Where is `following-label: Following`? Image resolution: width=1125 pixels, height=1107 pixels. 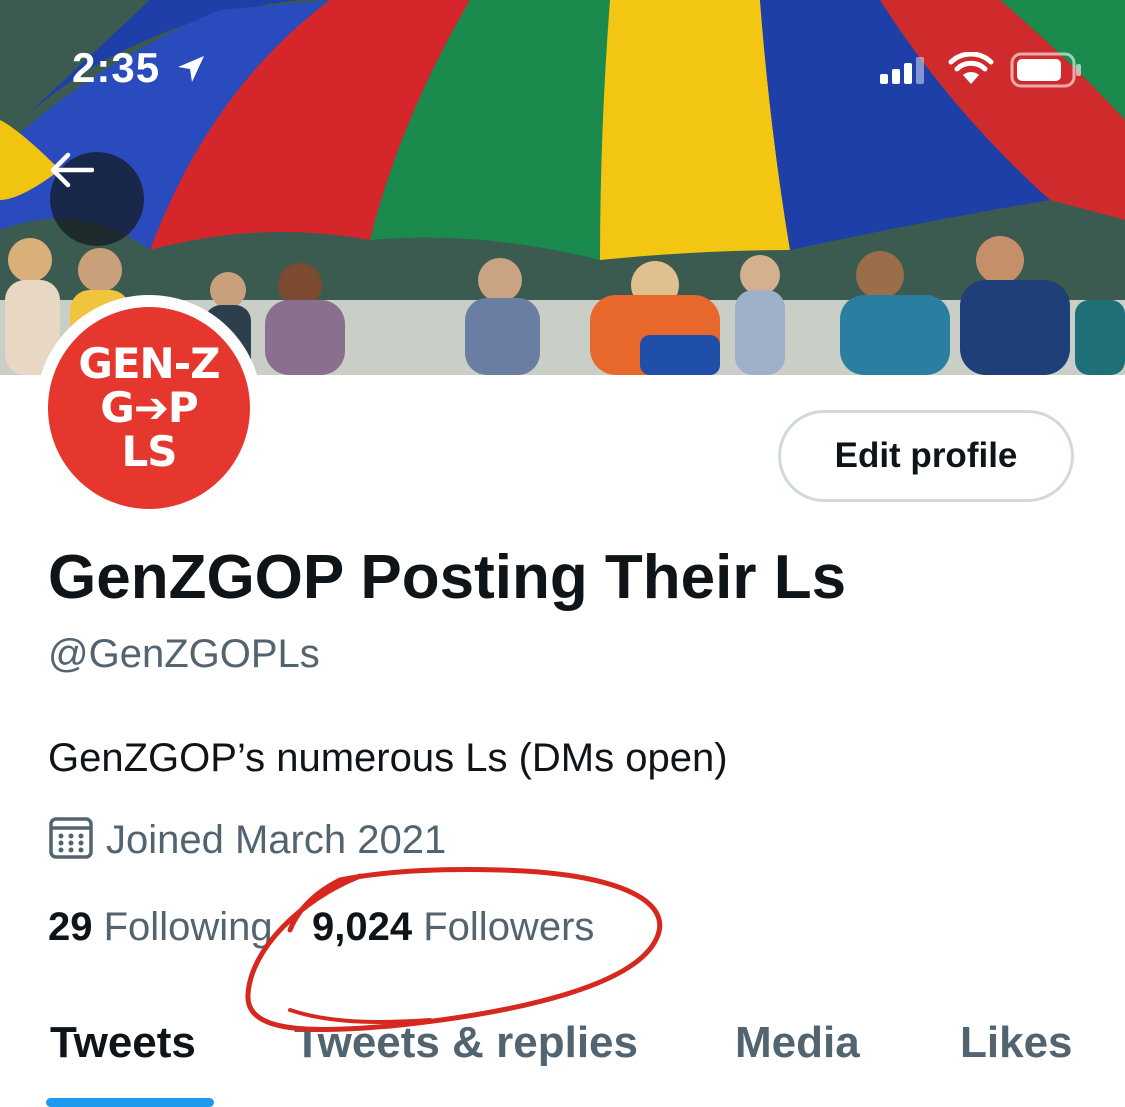 following-label: Following is located at coordinates (188, 927).